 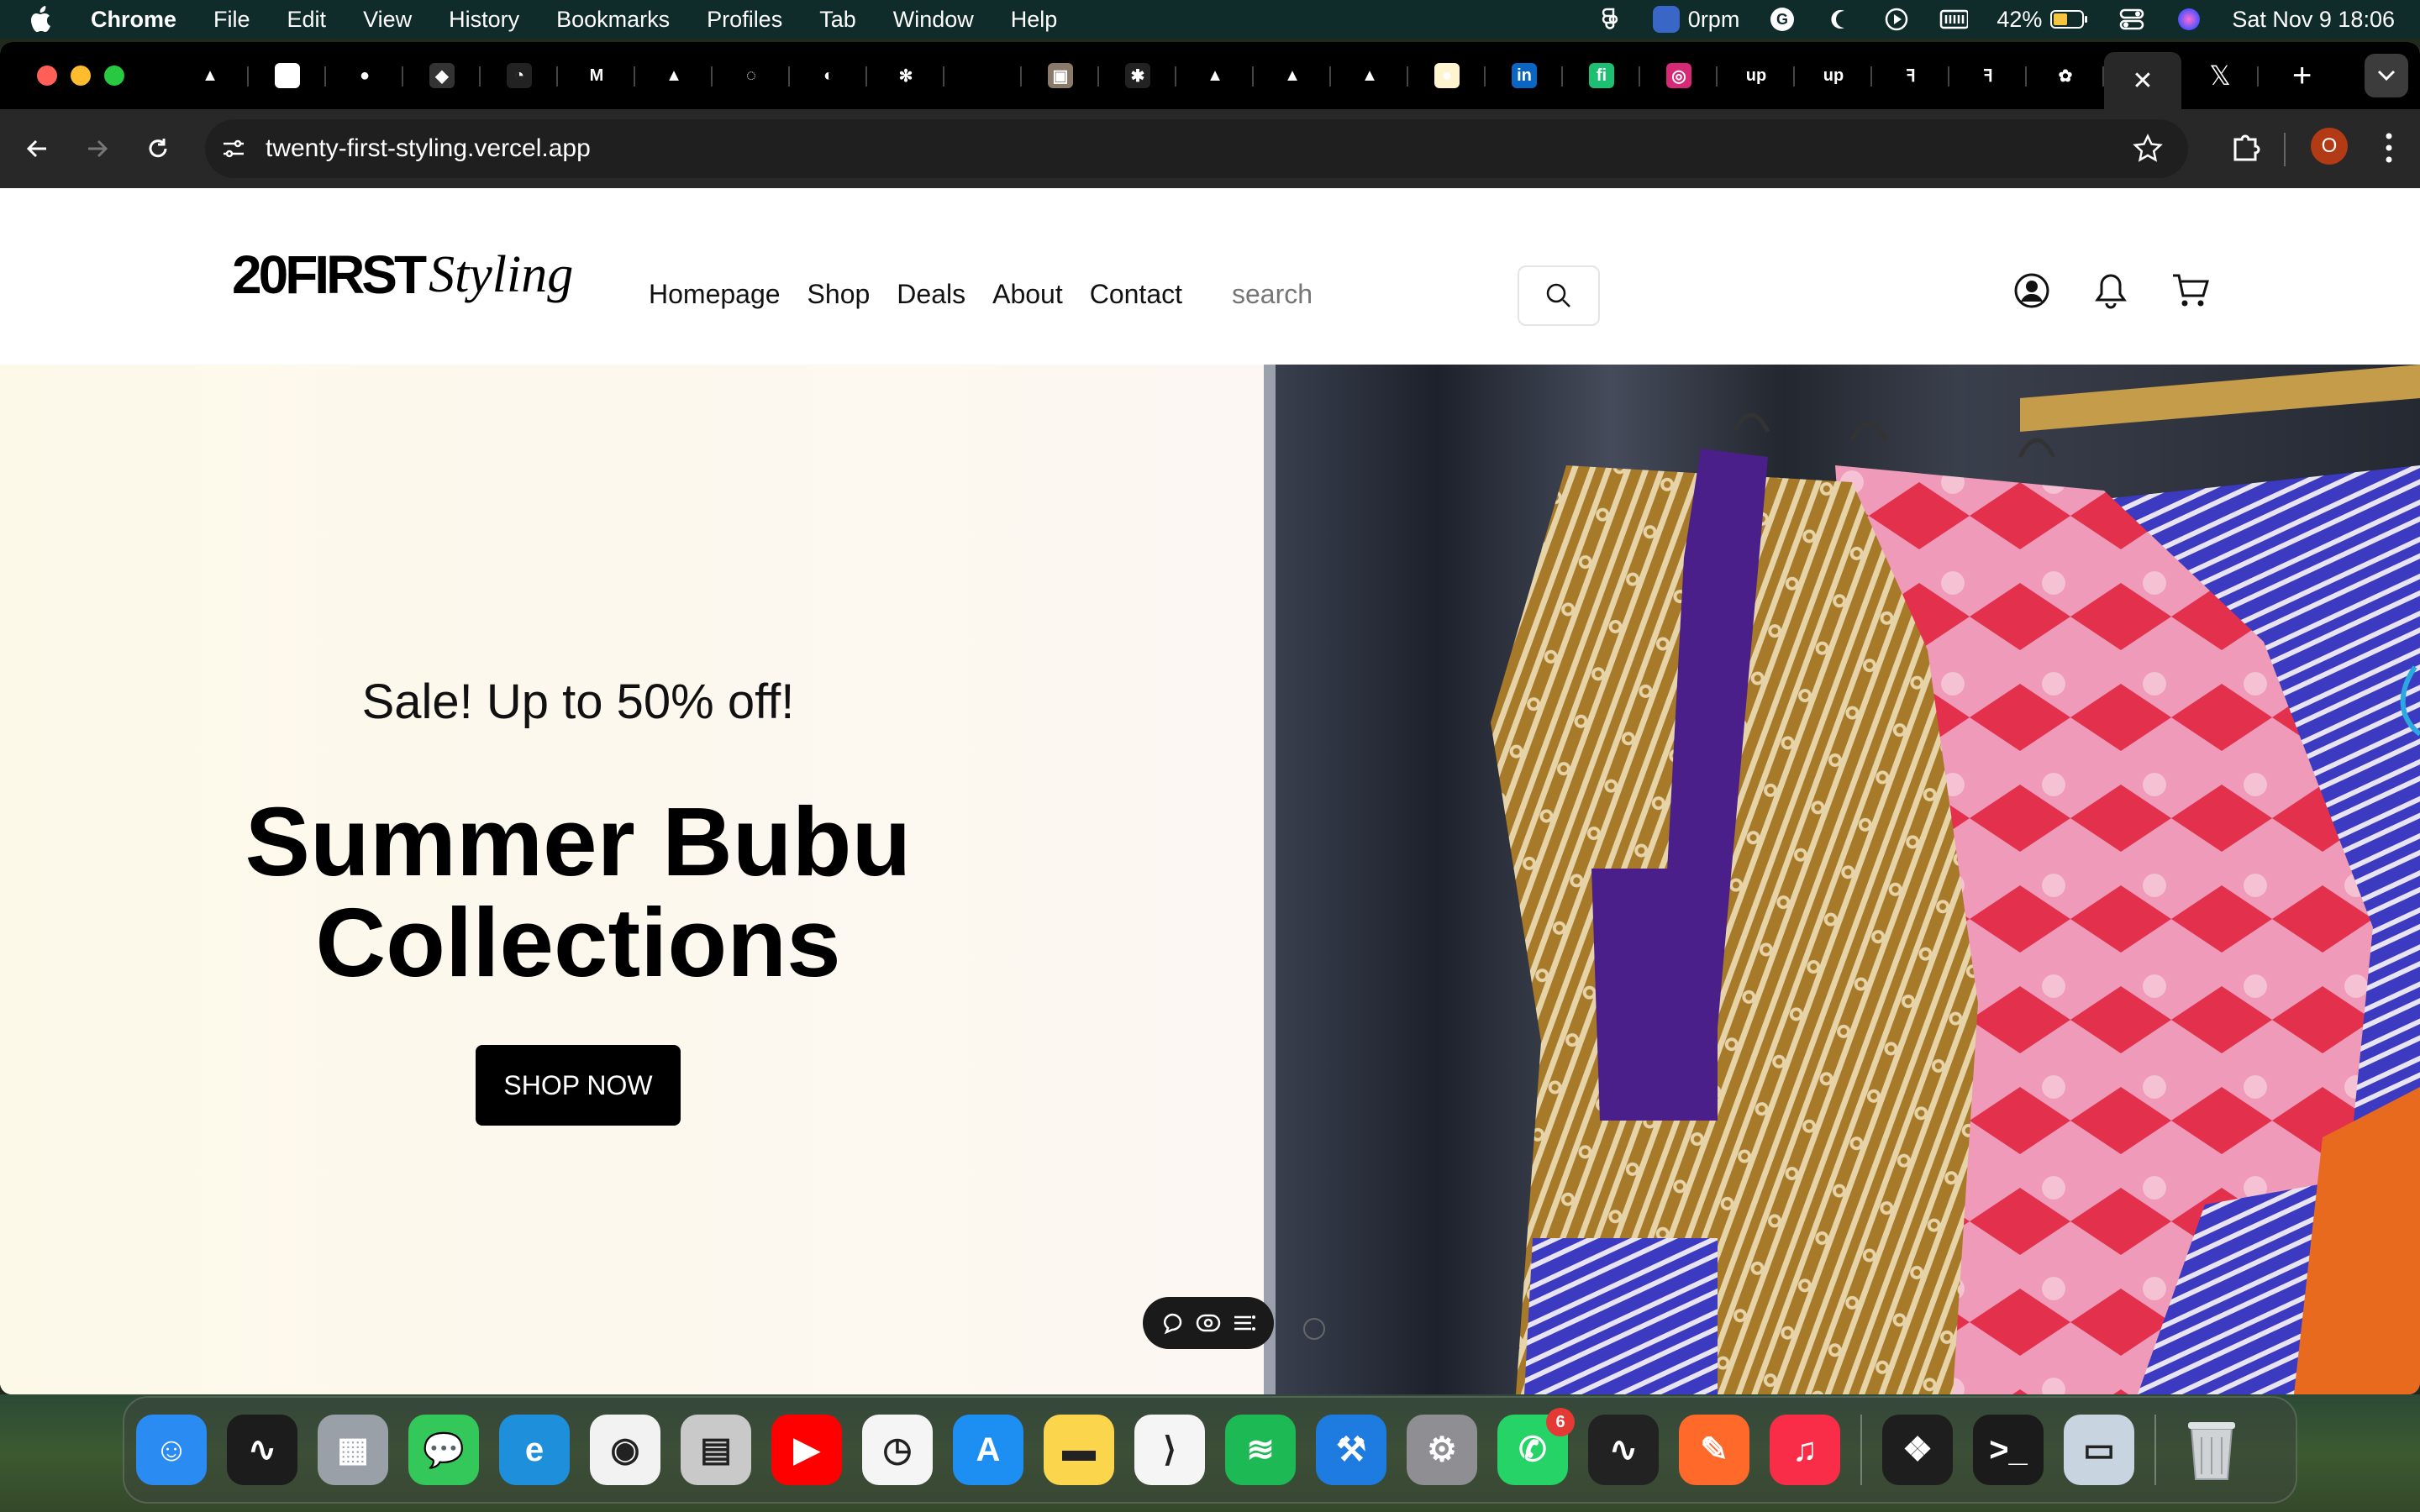 What do you see at coordinates (1260, 1450) in the screenshot?
I see `spotify-icon: ≋` at bounding box center [1260, 1450].